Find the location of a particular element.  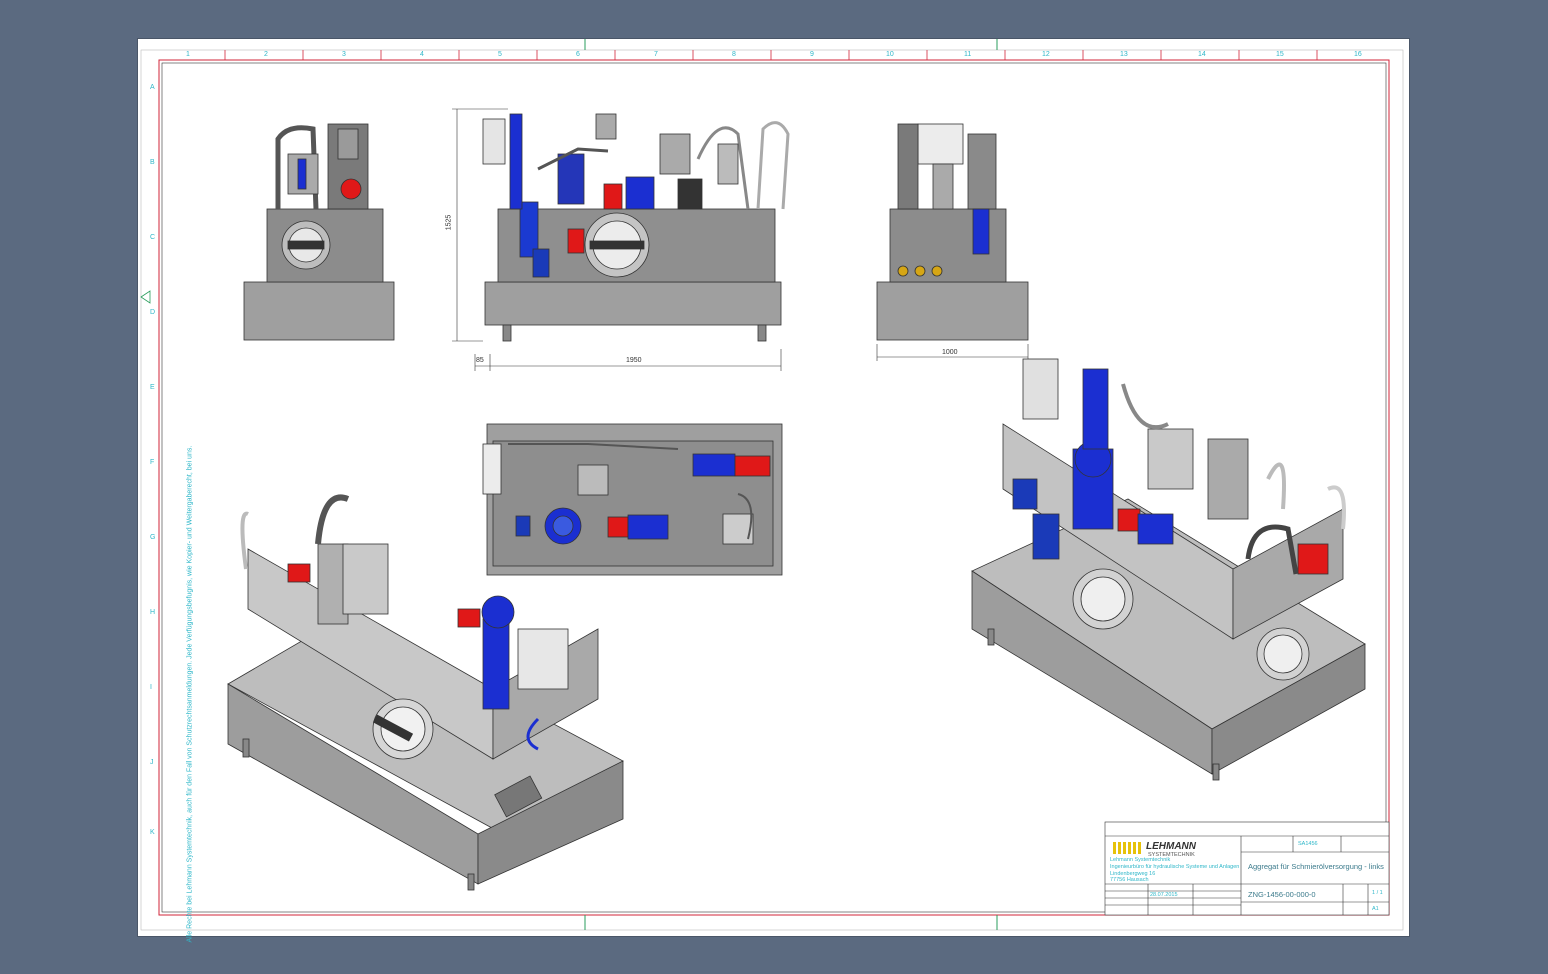

zone-label: J is located at coordinates (152, 762).